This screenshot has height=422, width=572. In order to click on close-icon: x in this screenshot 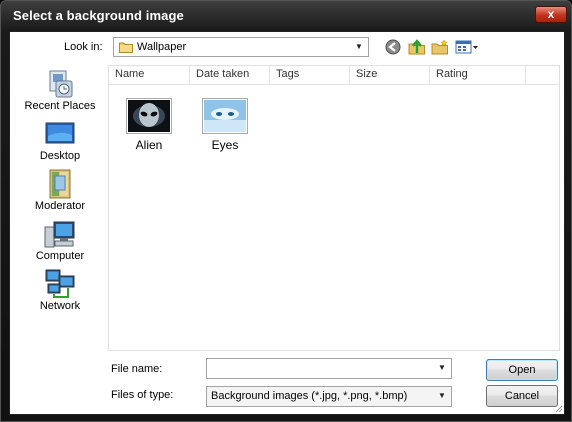, I will do `click(551, 14)`.